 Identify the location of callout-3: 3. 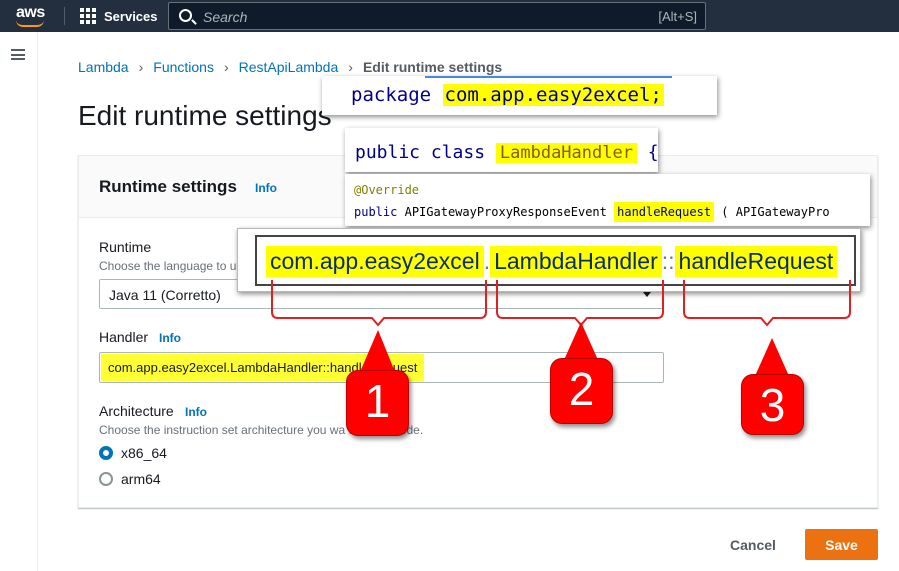
(772, 404).